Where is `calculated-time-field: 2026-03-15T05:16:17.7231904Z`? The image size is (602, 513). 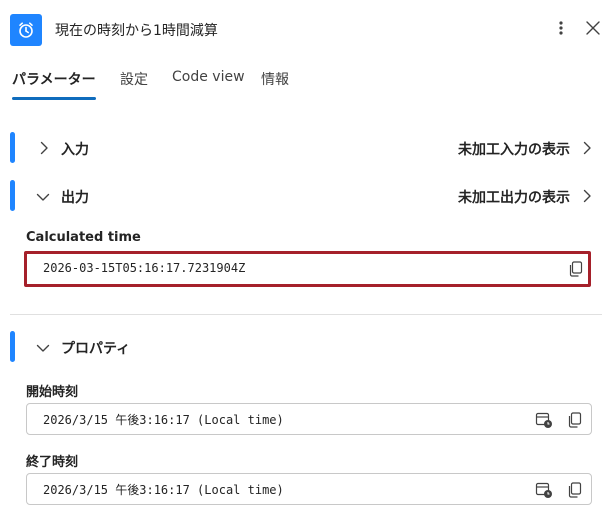
calculated-time-field: 2026-03-15T05:16:17.7231904Z is located at coordinates (307, 269).